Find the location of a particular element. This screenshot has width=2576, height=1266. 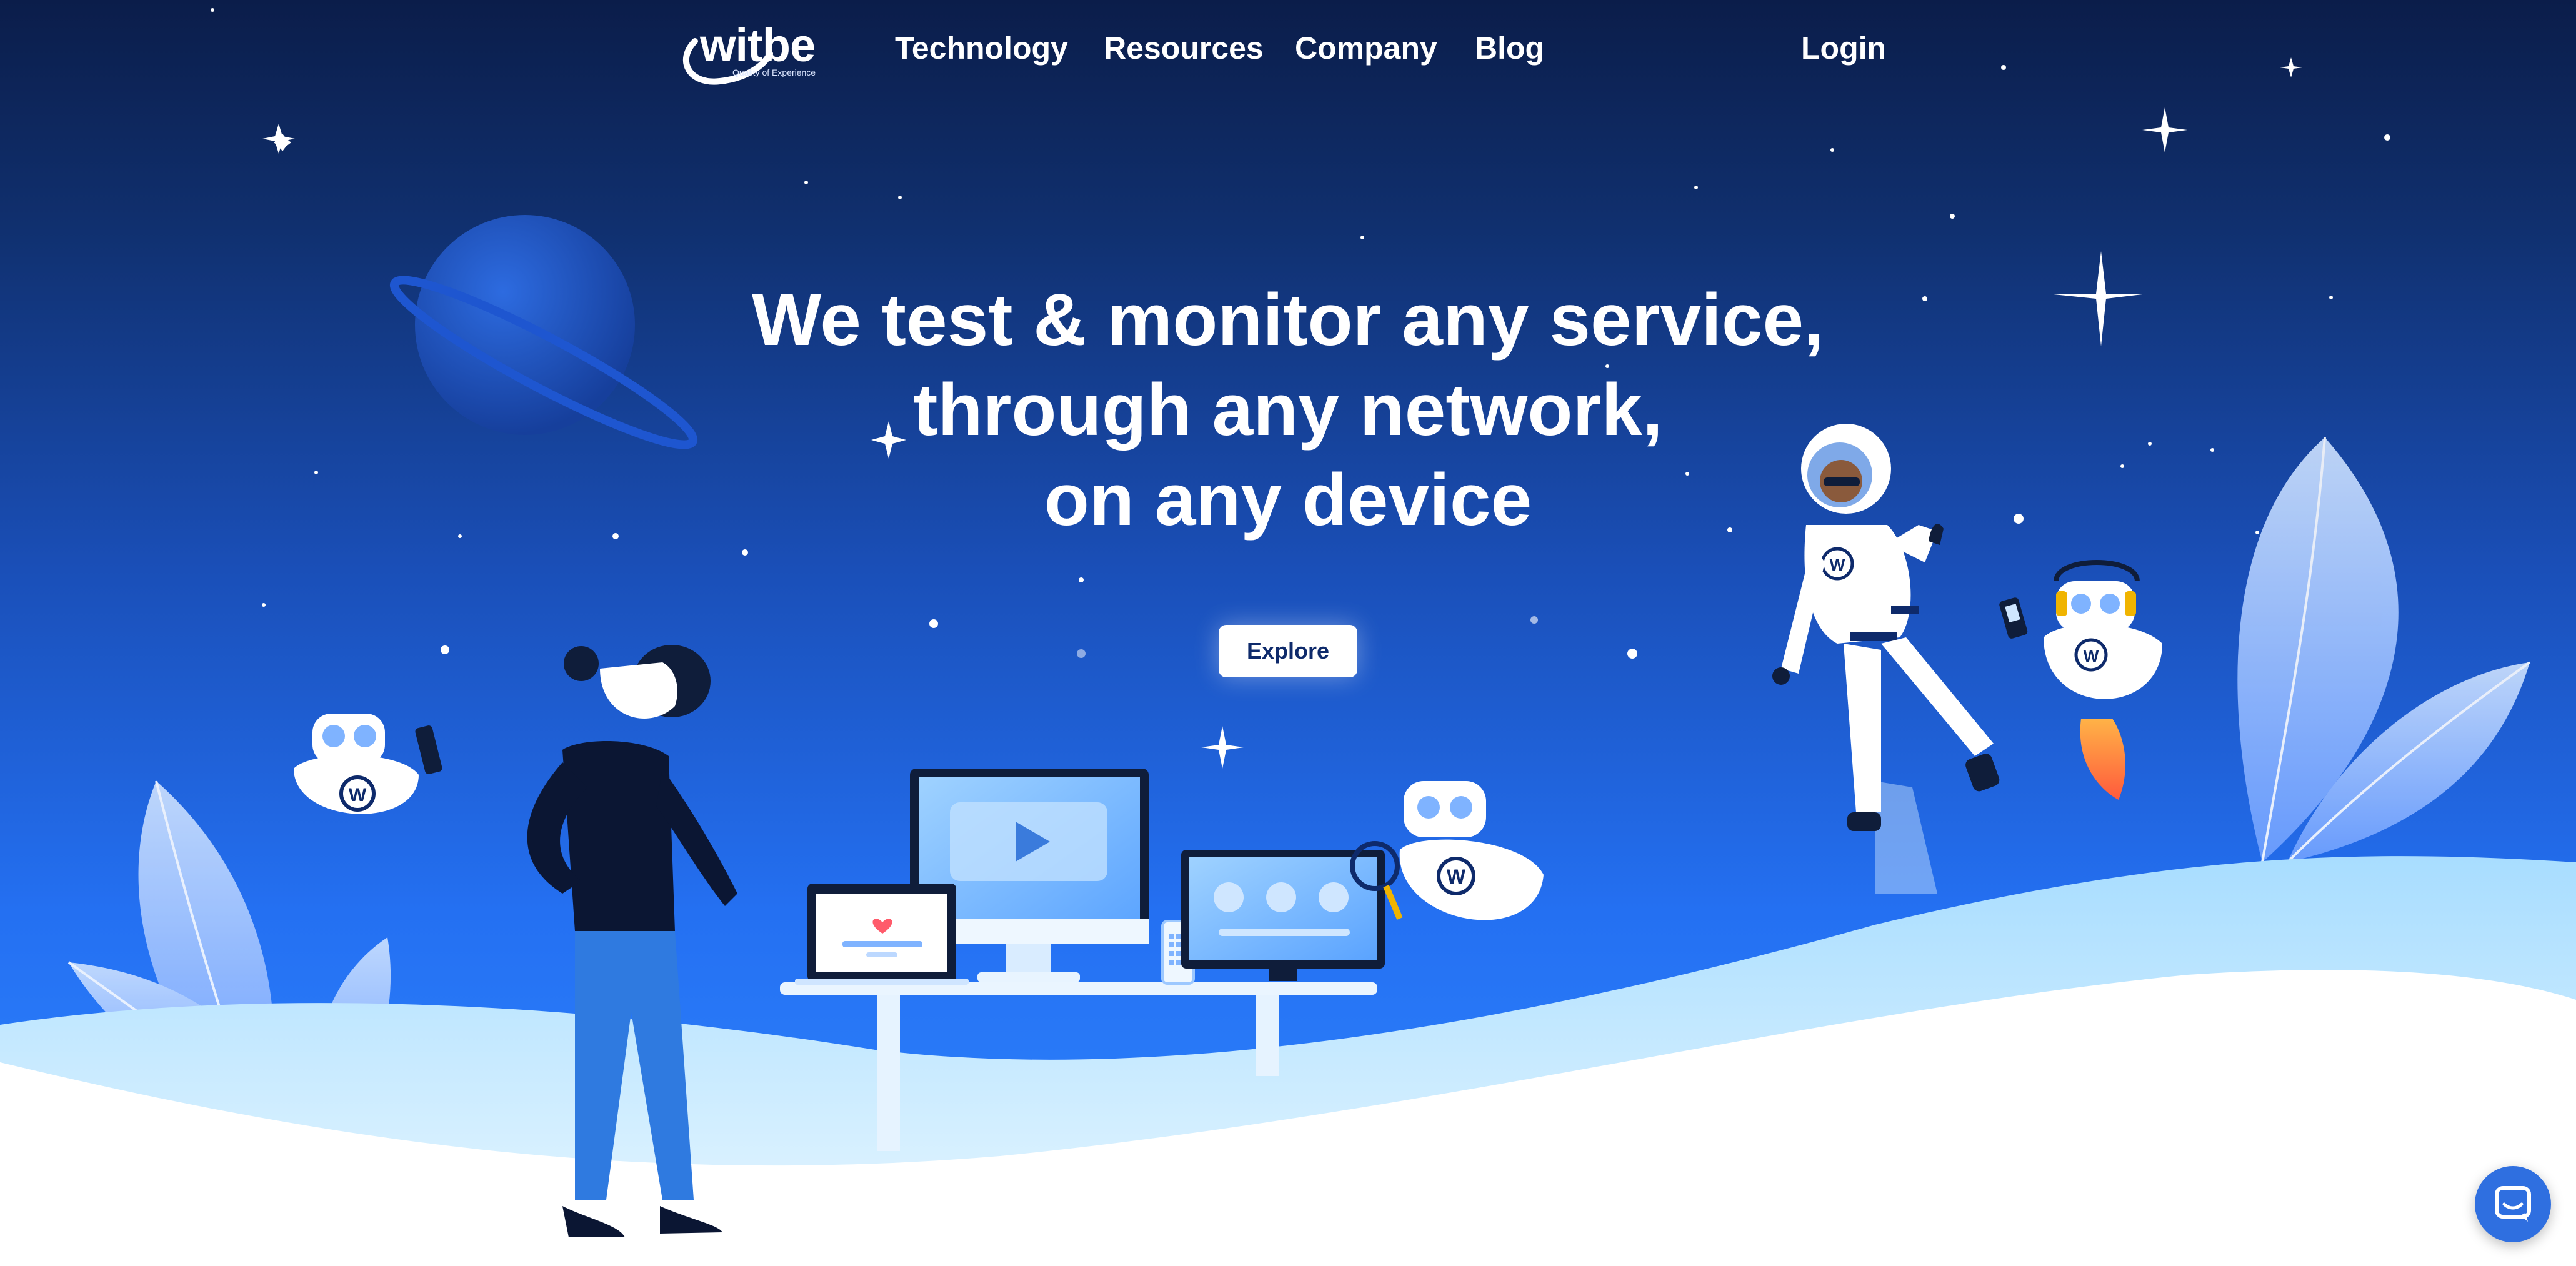

nav-item-resources: Resources is located at coordinates (1184, 48).